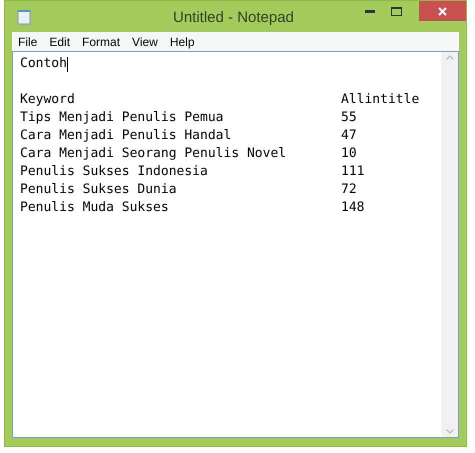  What do you see at coordinates (95, 208) in the screenshot?
I see `document-text: Penulis Muda Sukses` at bounding box center [95, 208].